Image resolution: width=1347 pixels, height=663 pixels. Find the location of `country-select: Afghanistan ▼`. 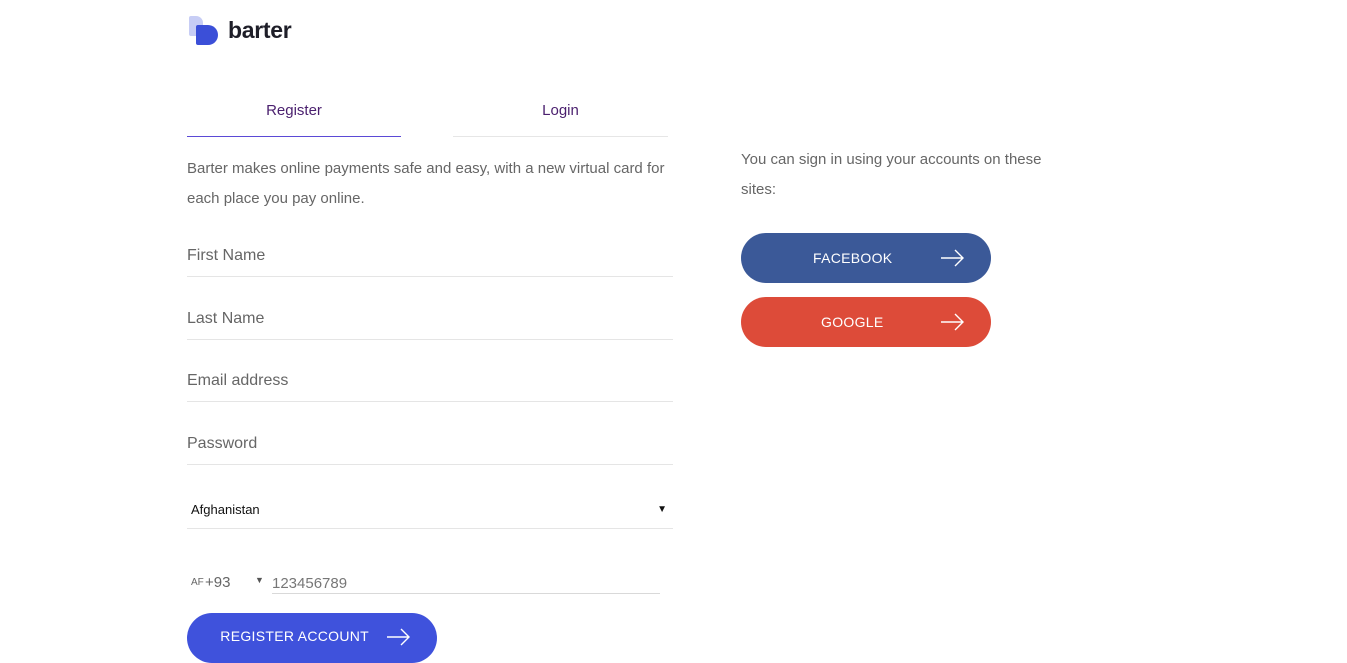

country-select: Afghanistan ▼ is located at coordinates (430, 509).